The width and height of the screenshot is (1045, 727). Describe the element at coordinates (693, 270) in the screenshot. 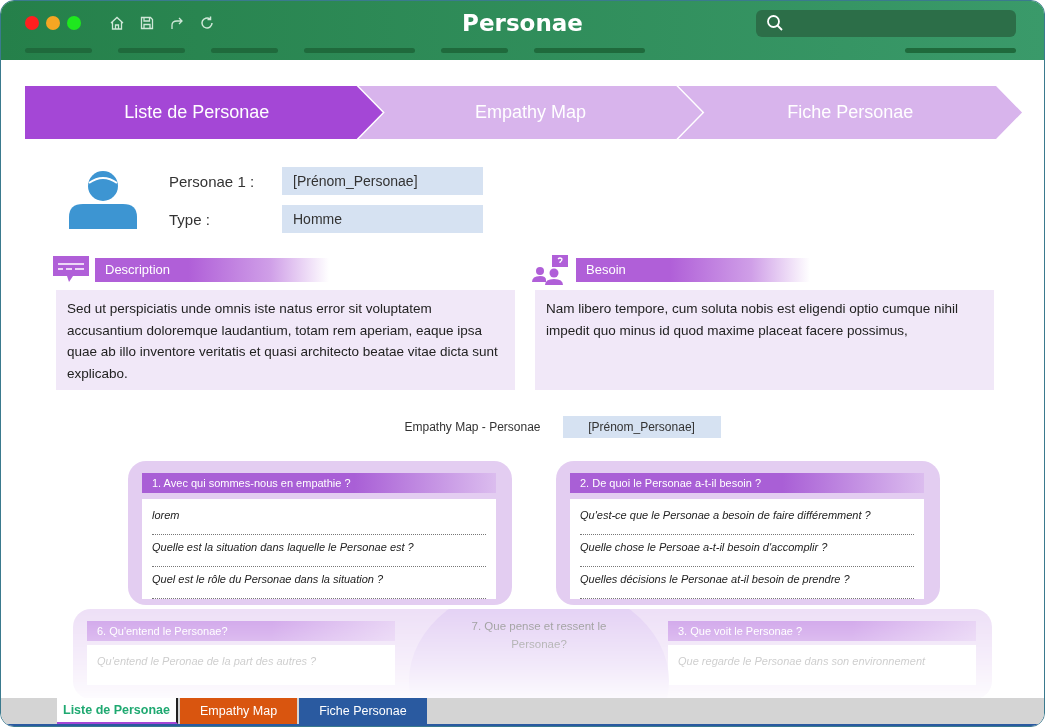

I see `section-header: Besoin` at that location.